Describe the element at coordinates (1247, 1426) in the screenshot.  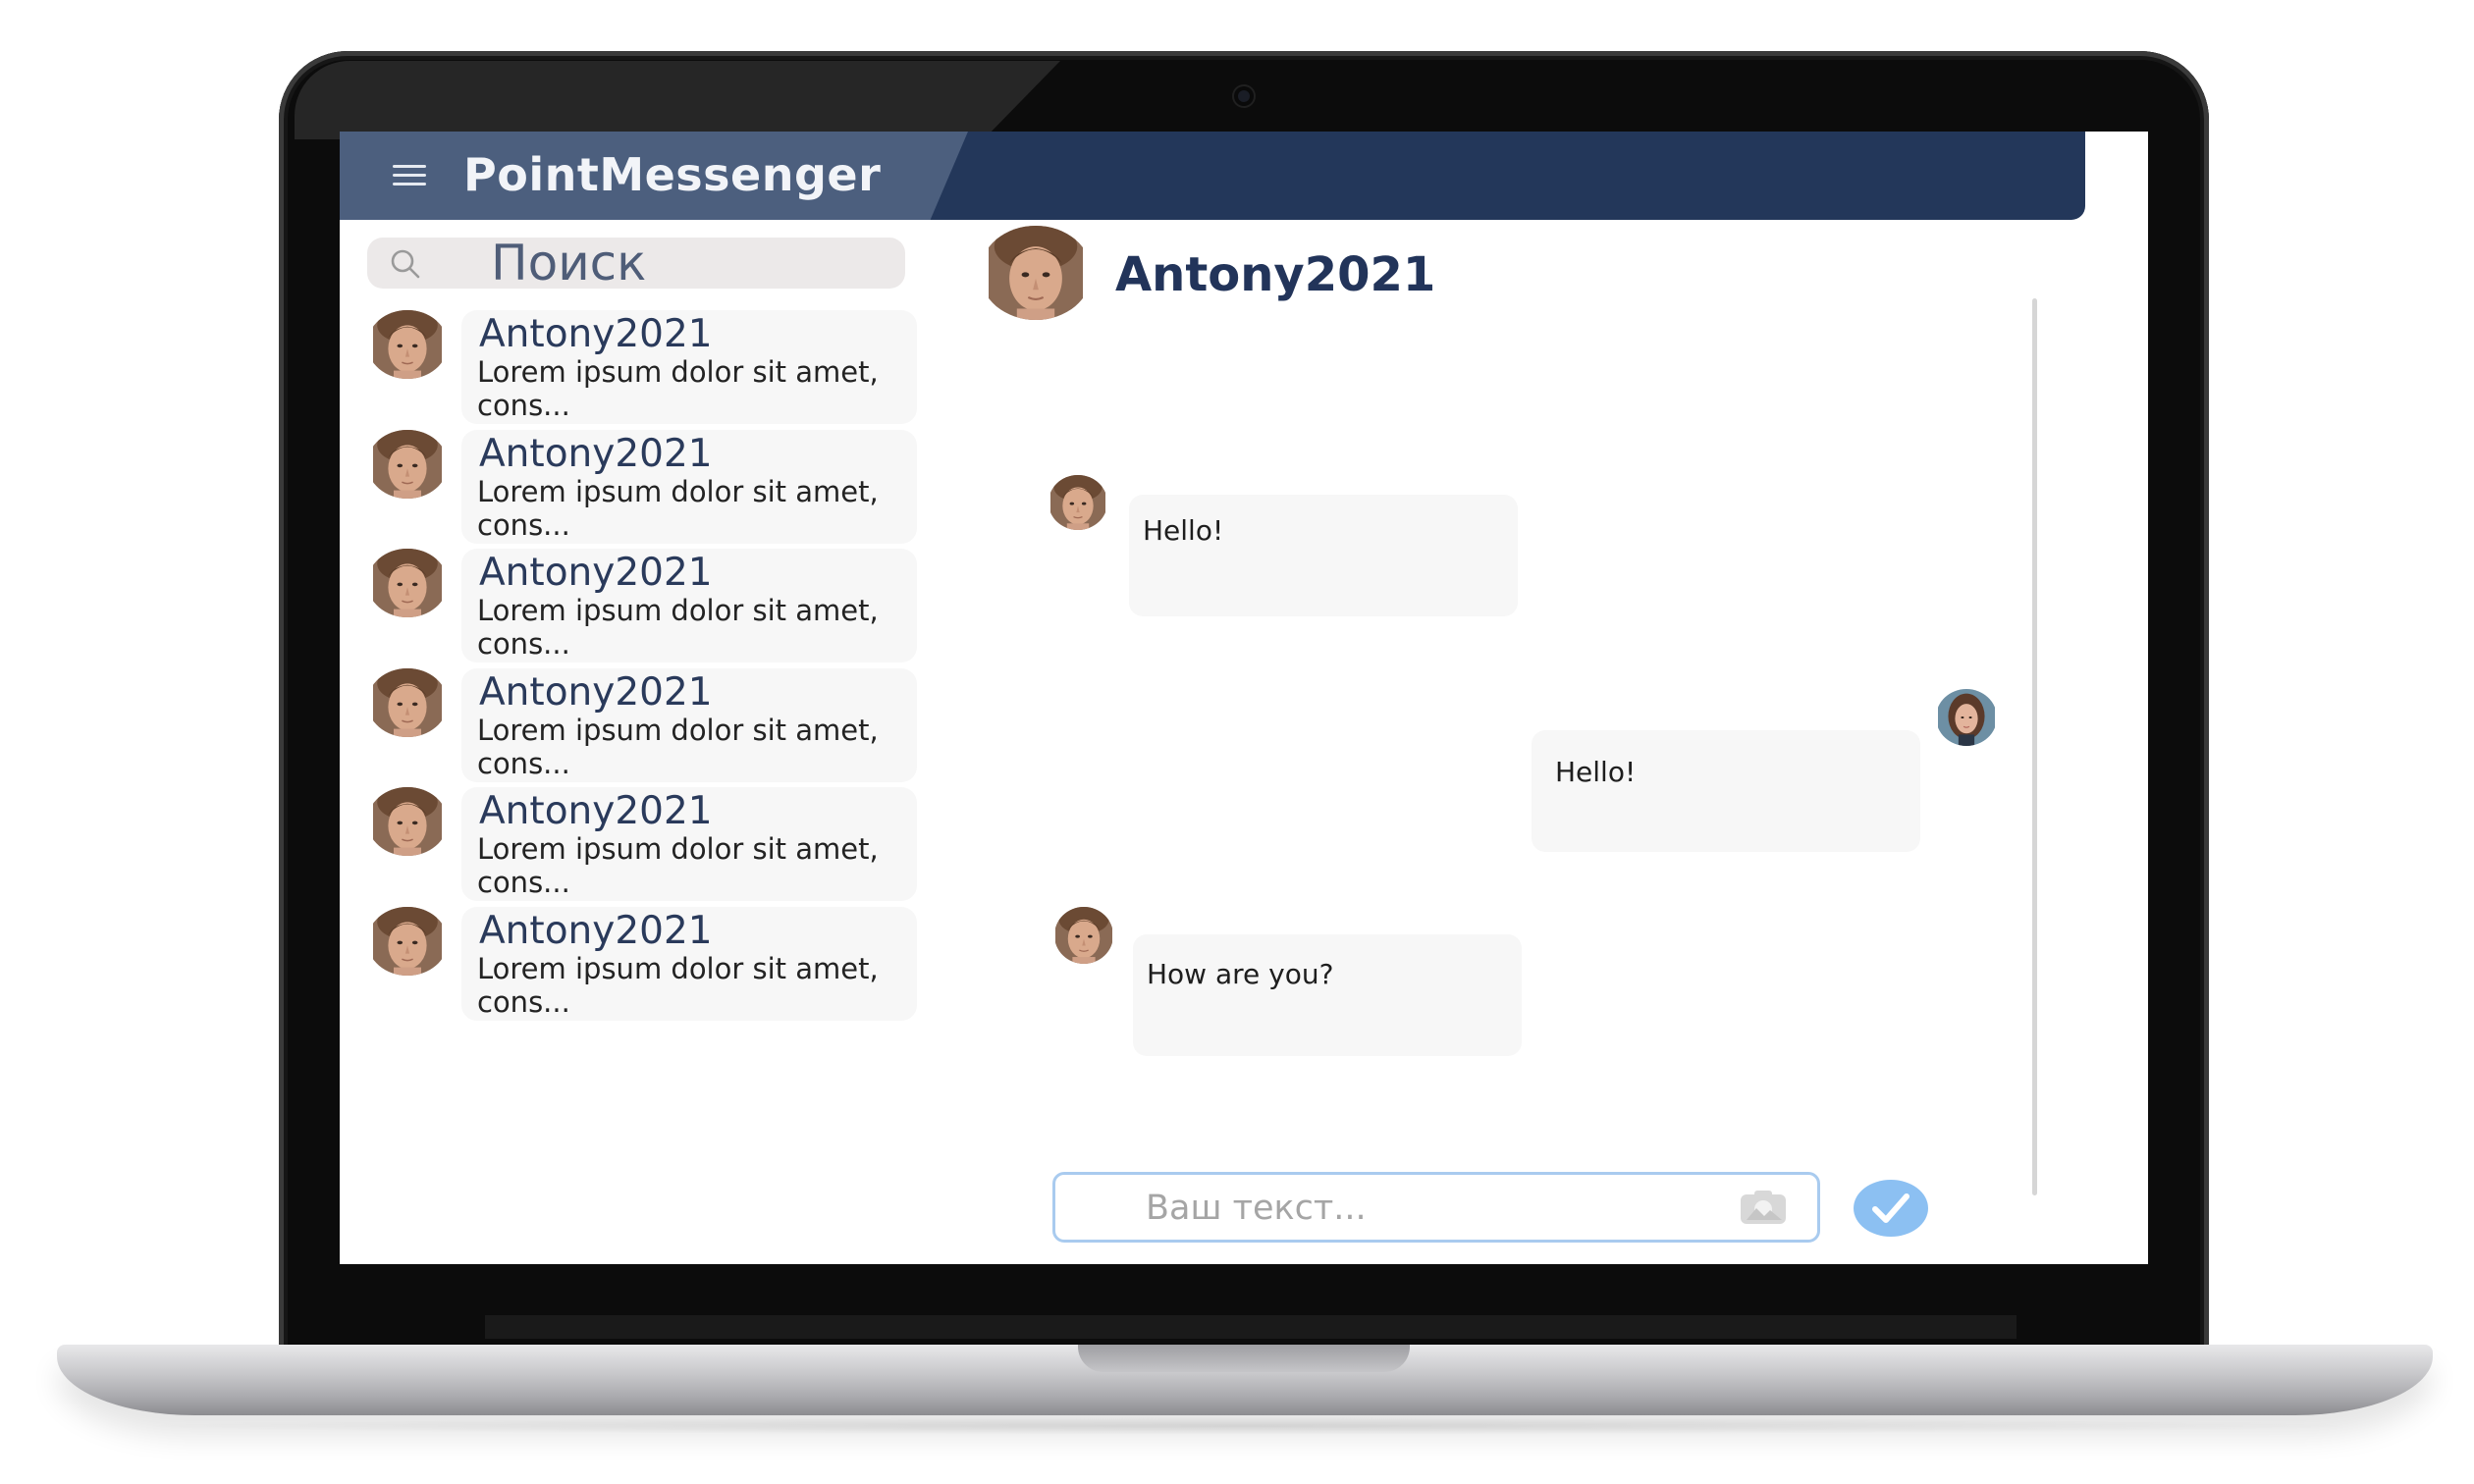
I see `laptop-shadow` at that location.